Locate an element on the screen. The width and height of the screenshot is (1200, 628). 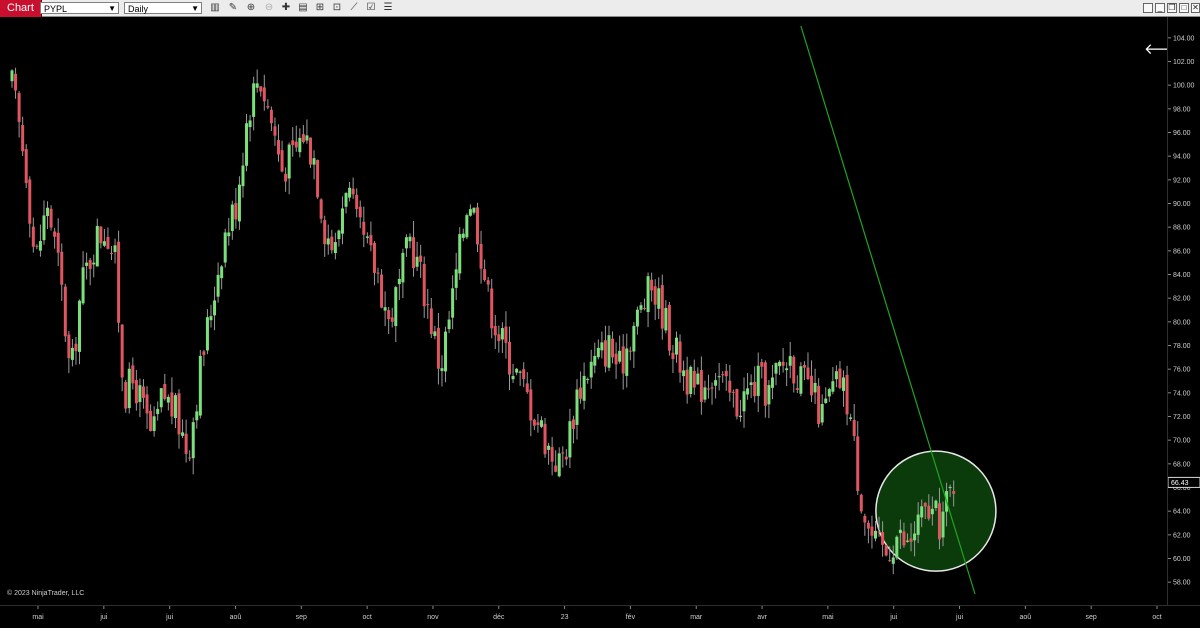
maximize-button: □ is located at coordinates (1184, 8).